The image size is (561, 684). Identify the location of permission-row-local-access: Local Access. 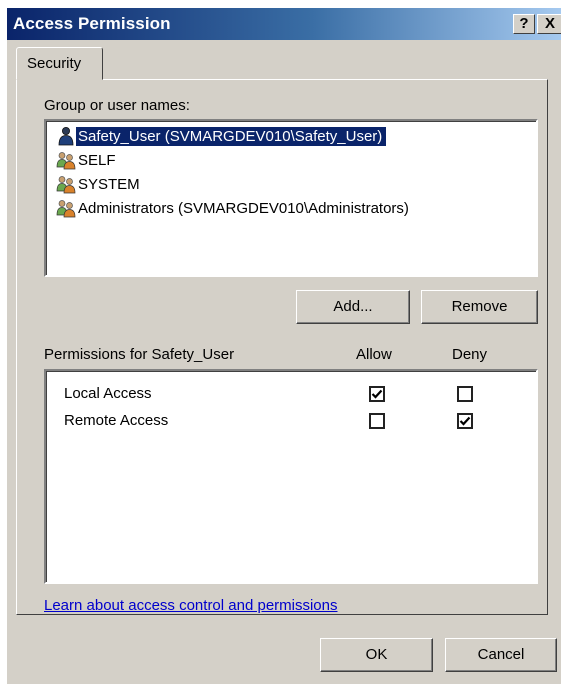
(291, 395).